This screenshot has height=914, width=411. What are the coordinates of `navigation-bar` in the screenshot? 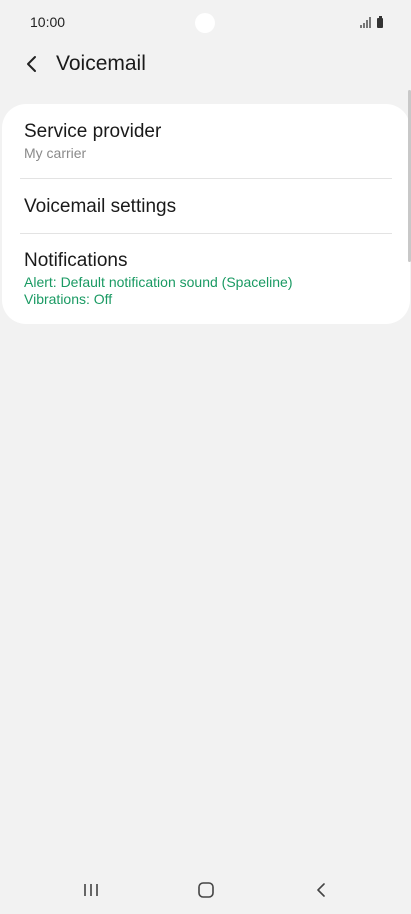 It's located at (205, 890).